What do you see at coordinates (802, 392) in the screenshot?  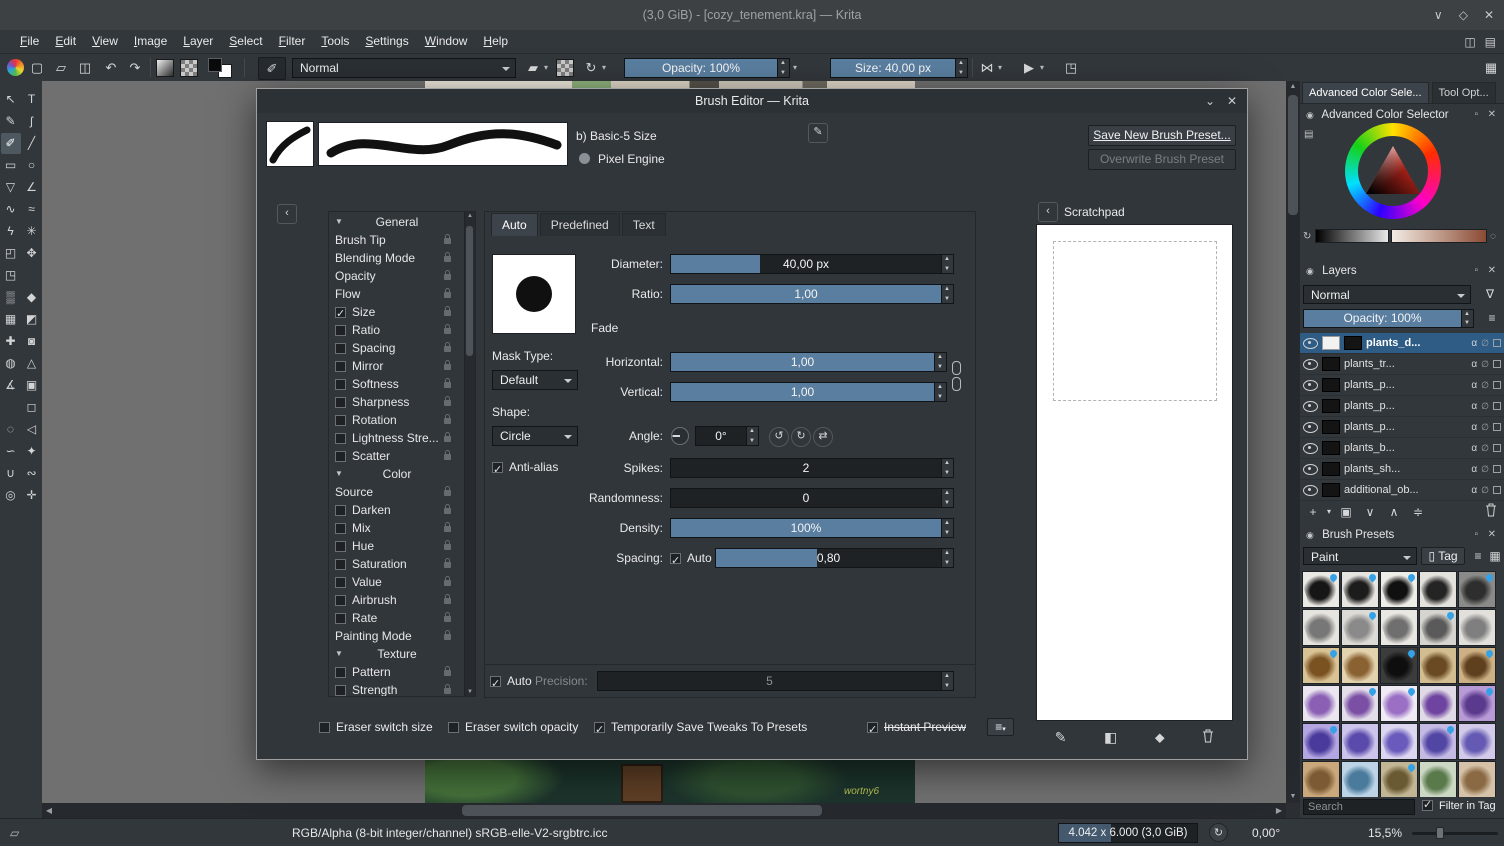 I see `vertical-fade-slider: 1,00` at bounding box center [802, 392].